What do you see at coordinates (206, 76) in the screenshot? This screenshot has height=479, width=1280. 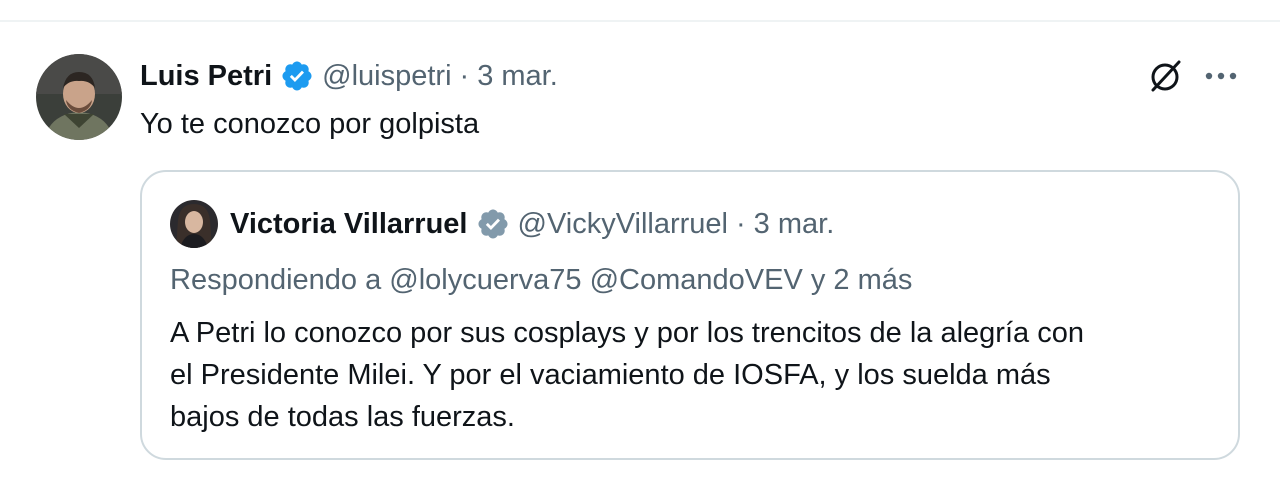 I see `author-name: Luis Petri` at bounding box center [206, 76].